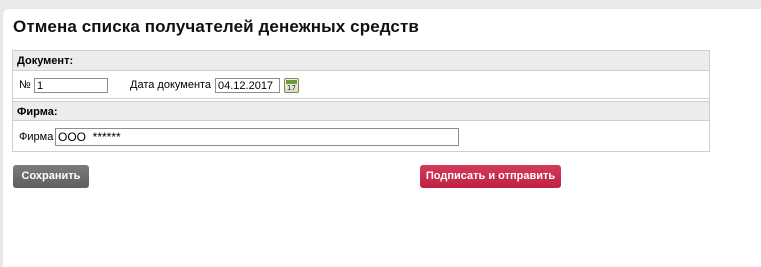 The height and width of the screenshot is (267, 761). What do you see at coordinates (361, 111) in the screenshot?
I see `section-header-firm: Фирма:` at bounding box center [361, 111].